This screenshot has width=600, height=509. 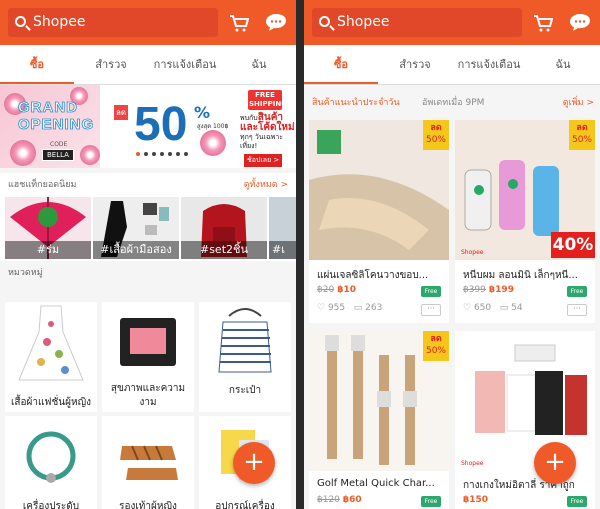 I want to click on category-card: กระเป๋า, so click(x=245, y=357).